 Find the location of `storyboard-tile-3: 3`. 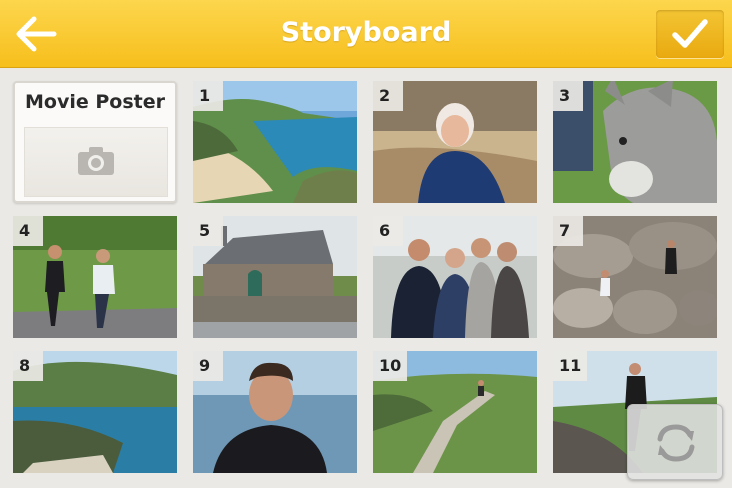

storyboard-tile-3: 3 is located at coordinates (635, 142).